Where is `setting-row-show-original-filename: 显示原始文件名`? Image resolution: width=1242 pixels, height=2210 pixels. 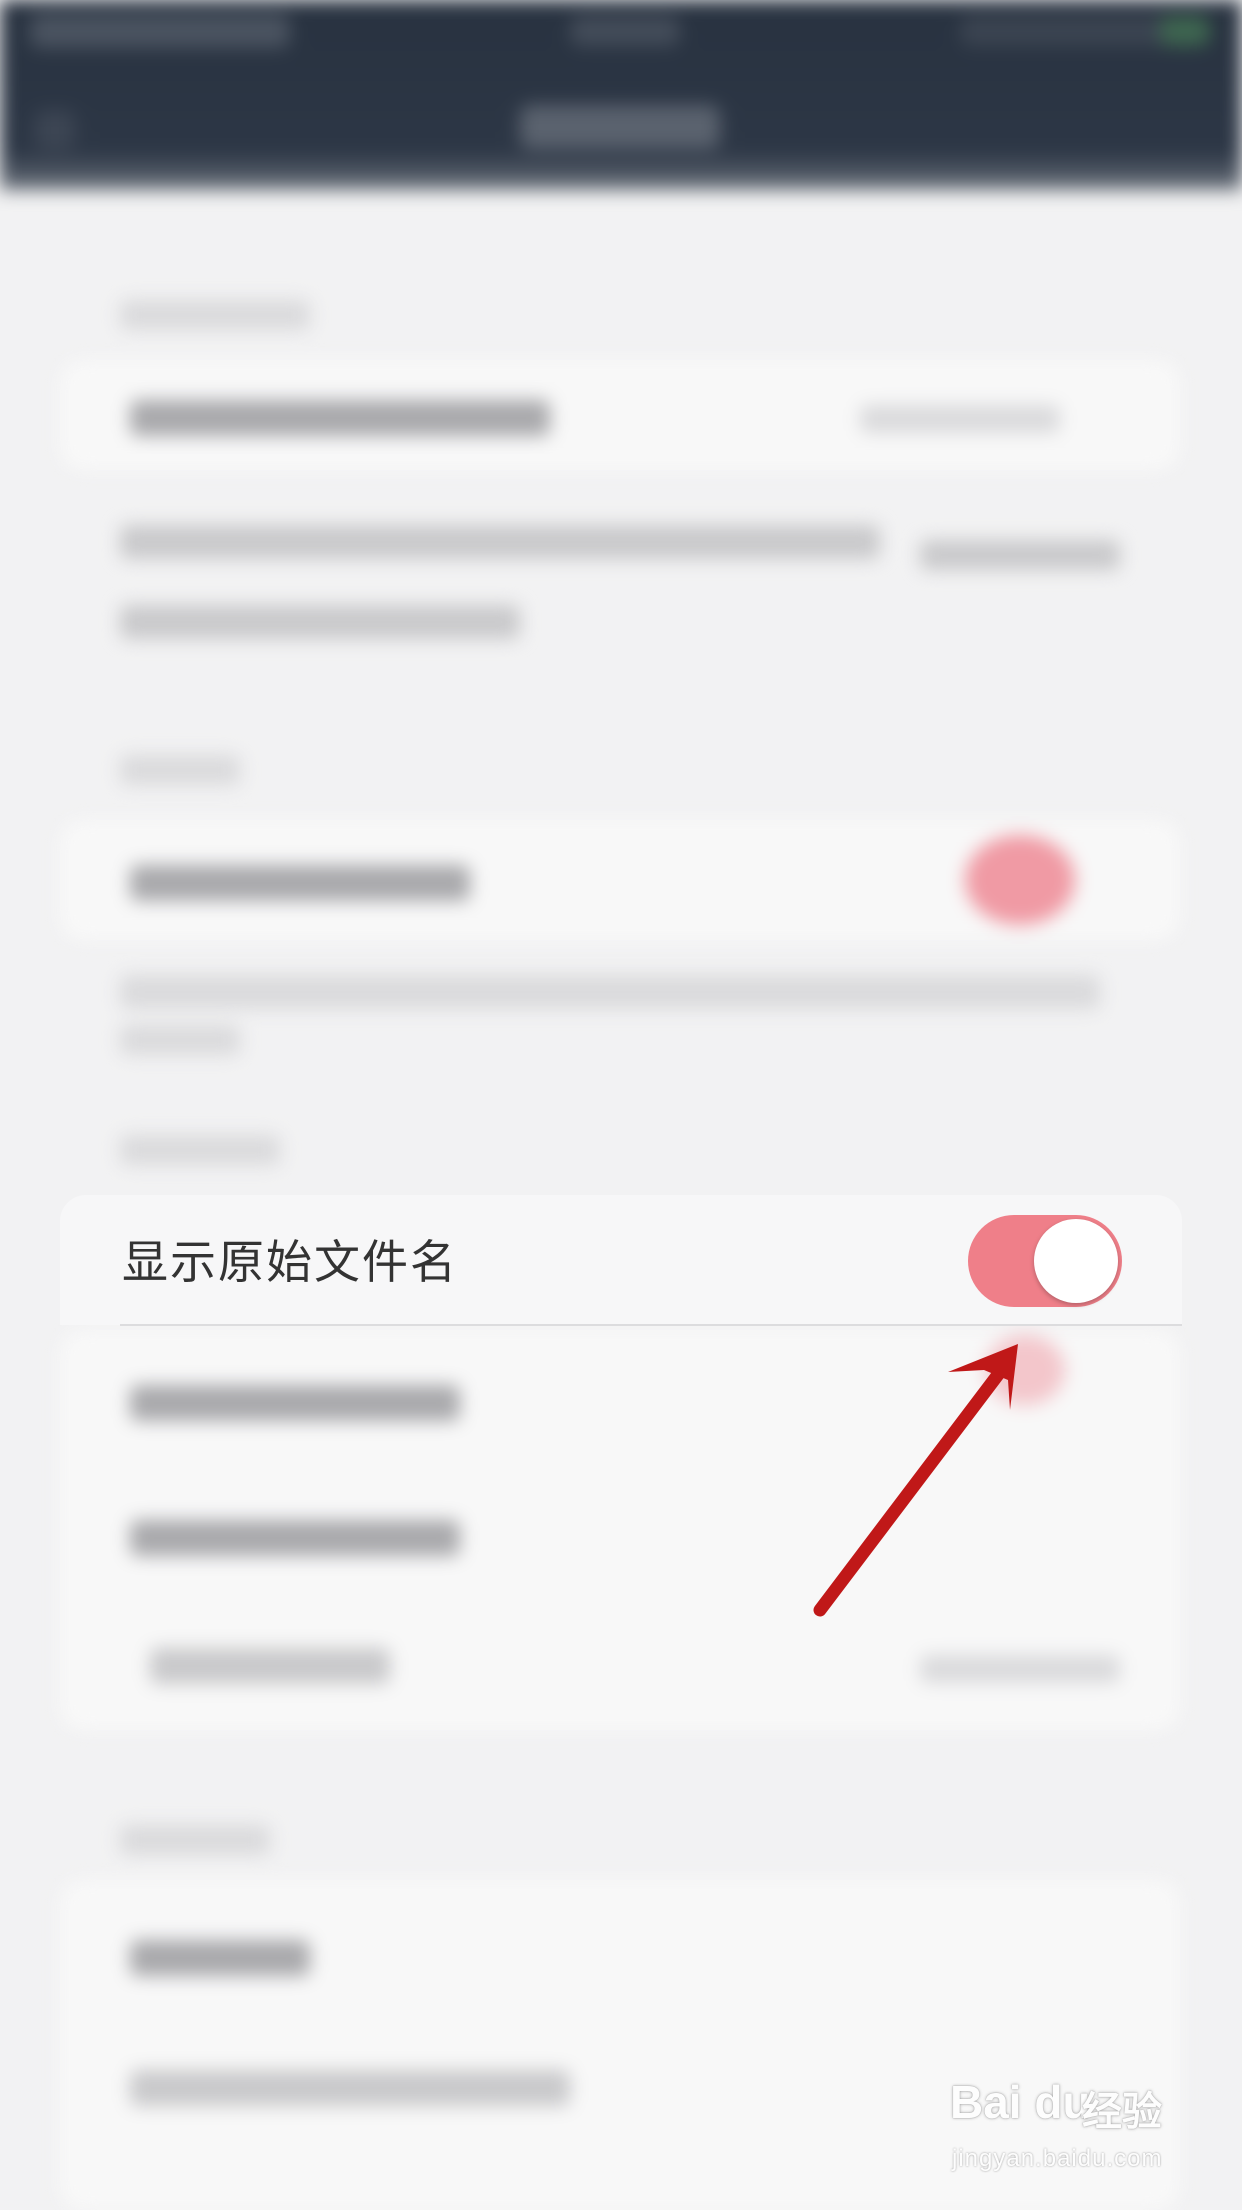
setting-row-show-original-filename: 显示原始文件名 is located at coordinates (621, 1260).